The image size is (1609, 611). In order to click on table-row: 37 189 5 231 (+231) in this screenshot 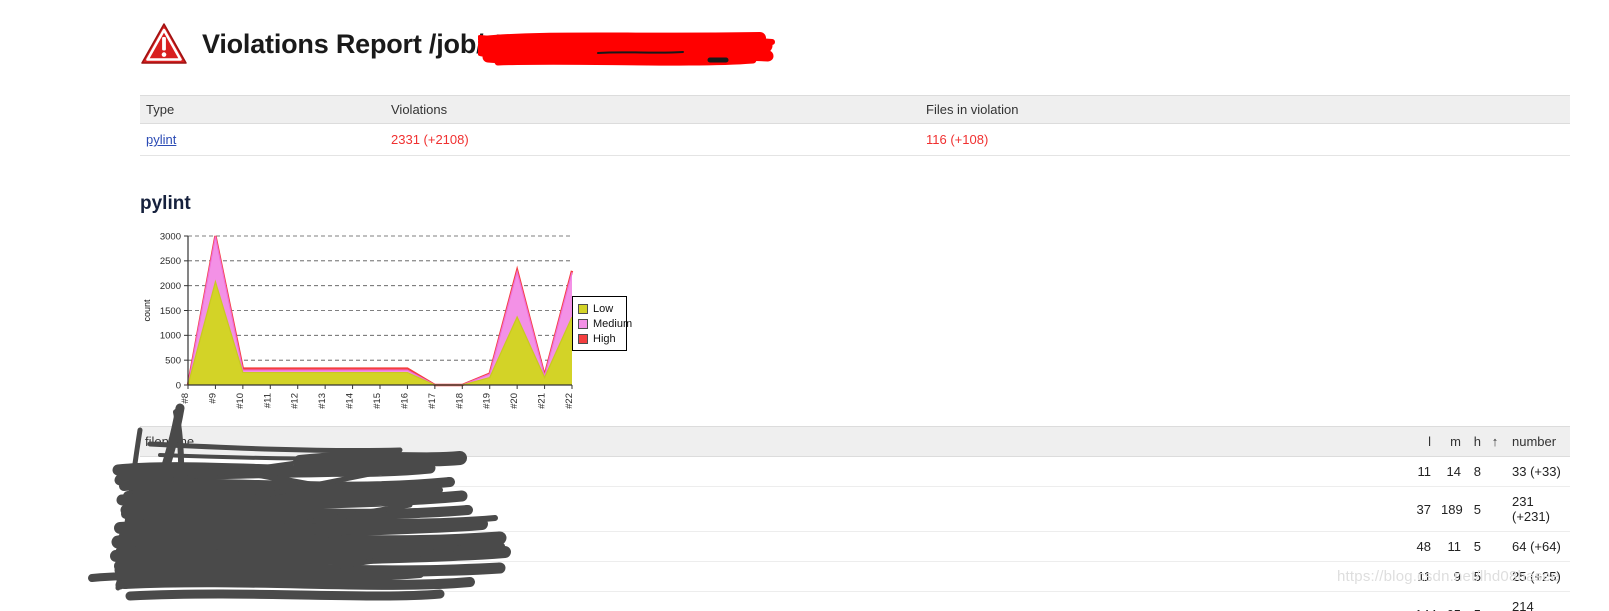, I will do `click(855, 509)`.